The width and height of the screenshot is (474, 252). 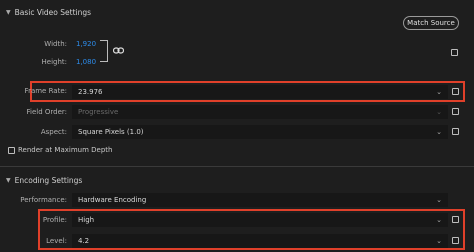 What do you see at coordinates (98, 112) in the screenshot?
I see `field-order-value: Progressive` at bounding box center [98, 112].